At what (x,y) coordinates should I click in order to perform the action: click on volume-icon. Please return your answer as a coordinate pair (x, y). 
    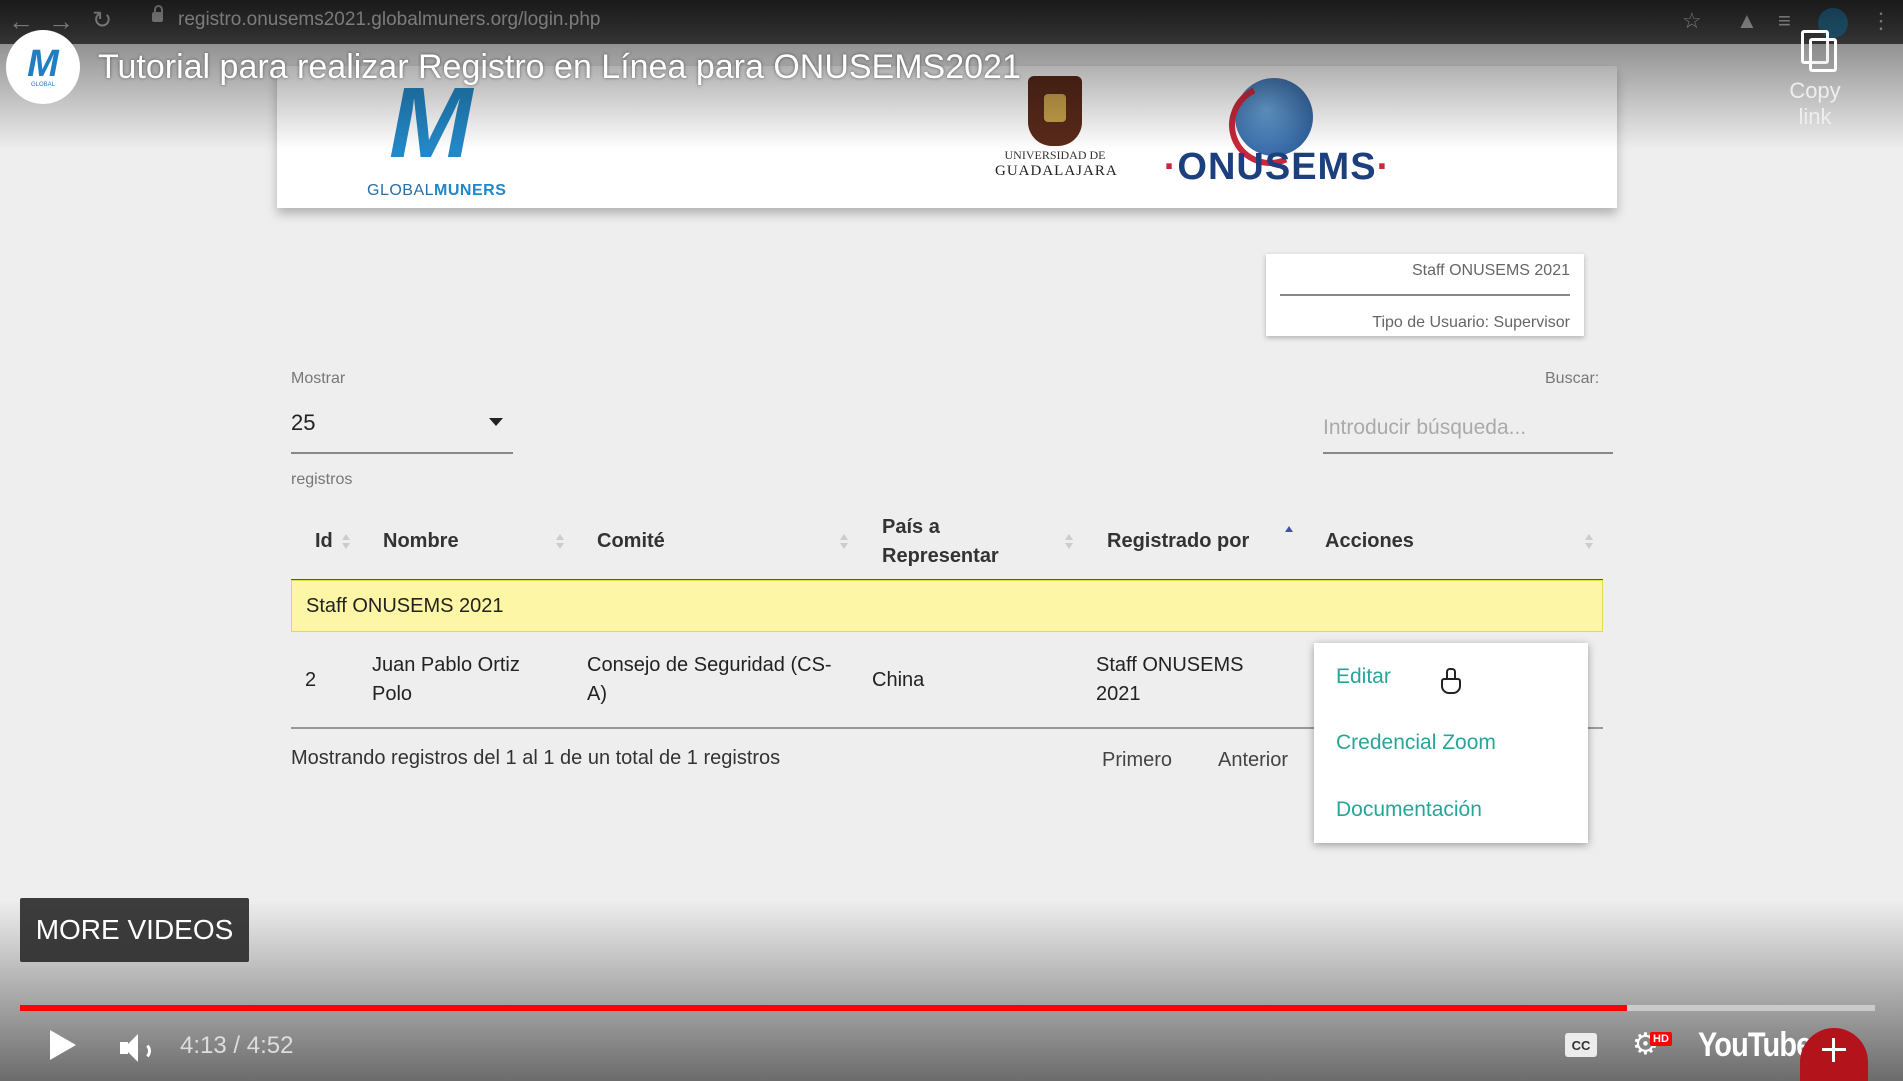
    Looking at the image, I should click on (135, 1049).